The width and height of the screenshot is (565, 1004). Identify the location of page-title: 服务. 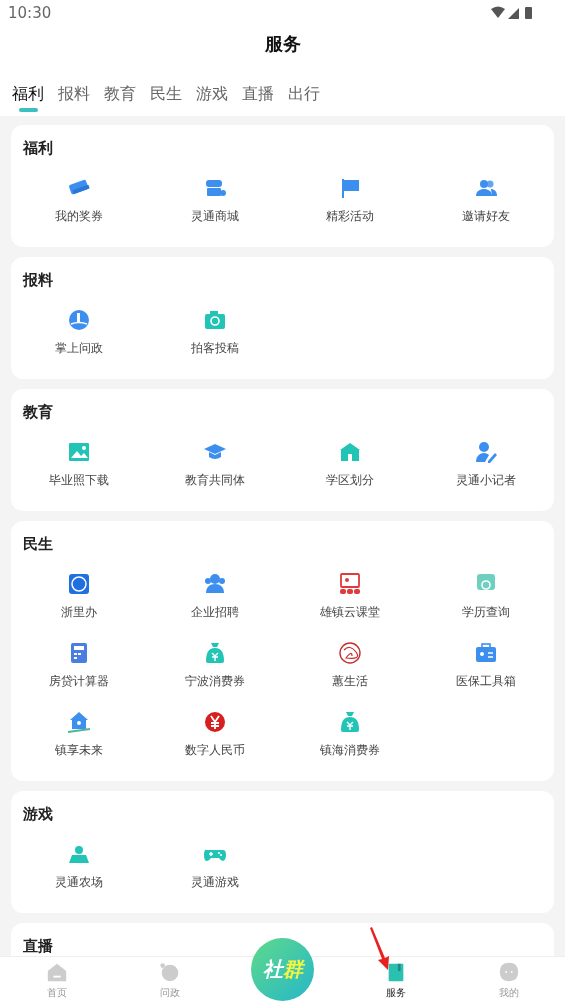
(282, 43).